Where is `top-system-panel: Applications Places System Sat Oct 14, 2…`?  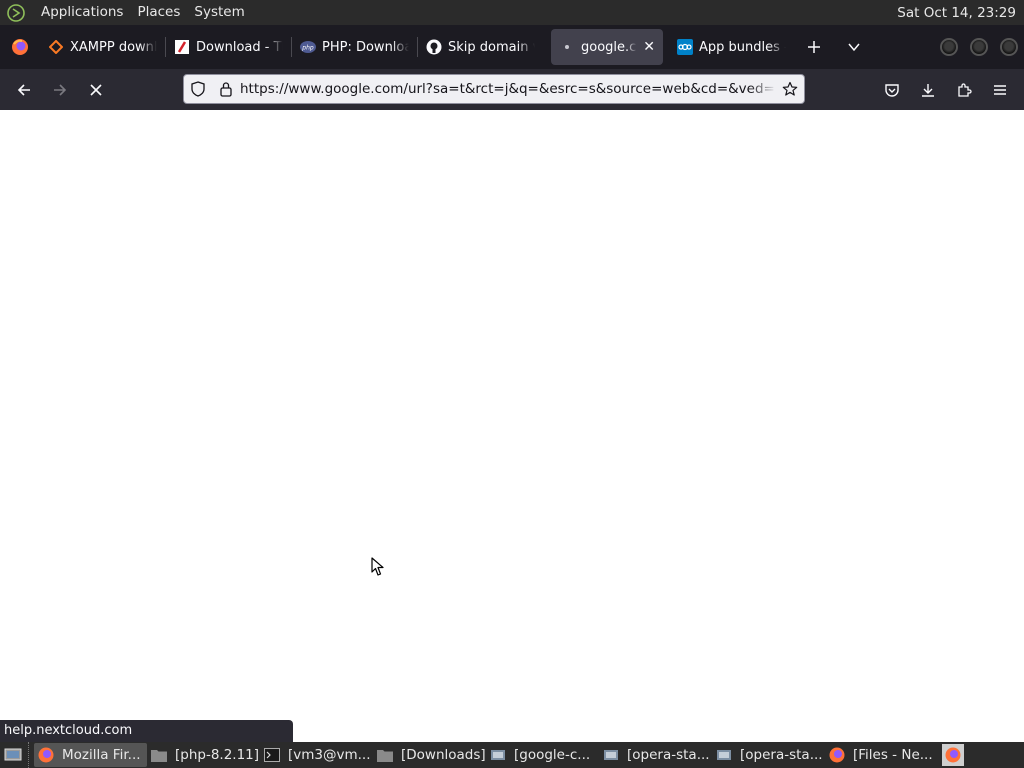
top-system-panel: Applications Places System Sat Oct 14, 2… is located at coordinates (512, 12).